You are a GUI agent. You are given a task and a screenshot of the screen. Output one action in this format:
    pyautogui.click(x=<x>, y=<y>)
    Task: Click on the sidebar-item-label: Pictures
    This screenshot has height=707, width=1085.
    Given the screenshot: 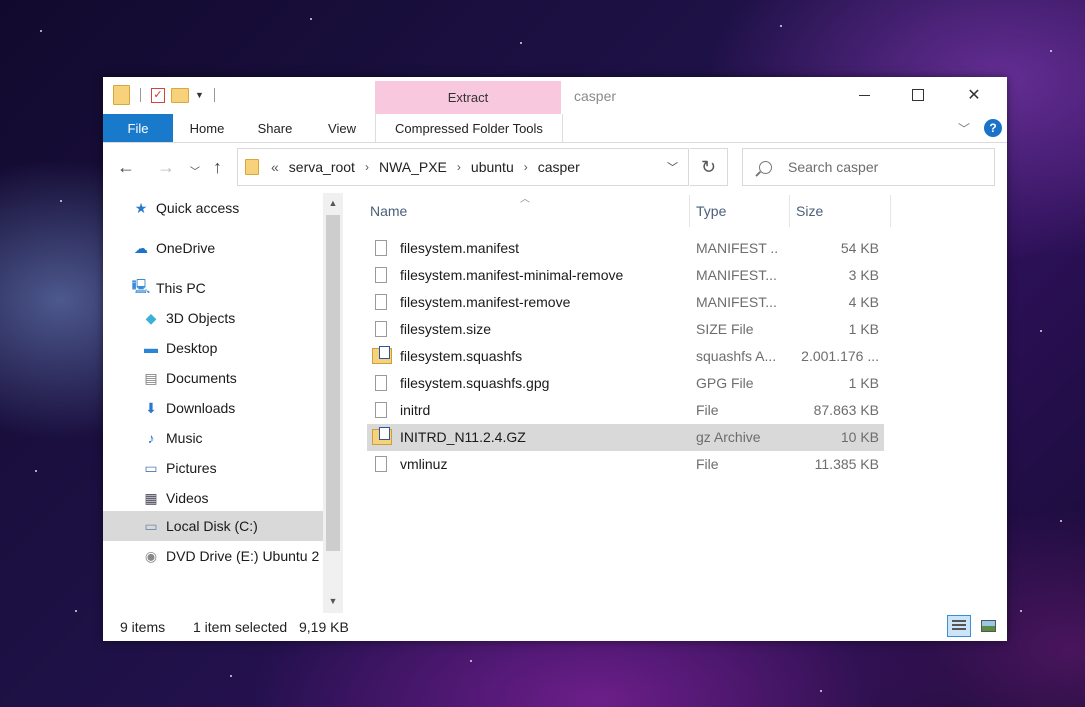 What is the action you would take?
    pyautogui.click(x=191, y=468)
    